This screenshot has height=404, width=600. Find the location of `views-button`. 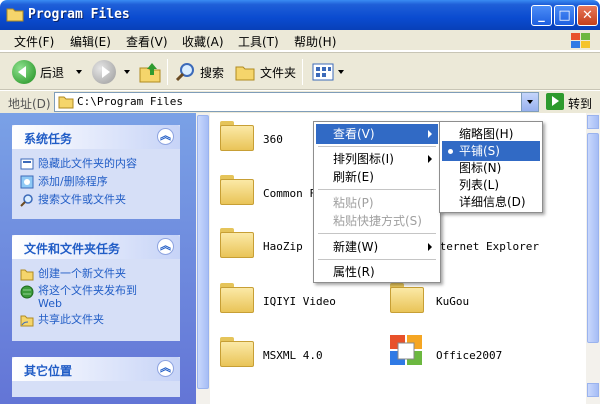

views-button is located at coordinates (328, 72).